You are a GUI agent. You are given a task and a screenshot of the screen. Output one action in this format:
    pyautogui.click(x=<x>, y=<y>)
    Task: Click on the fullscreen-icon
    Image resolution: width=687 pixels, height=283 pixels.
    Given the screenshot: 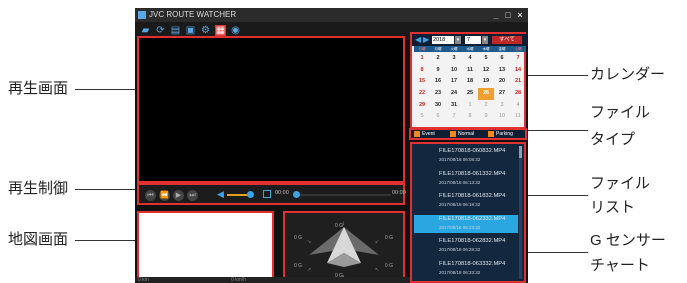 What is the action you would take?
    pyautogui.click(x=267, y=194)
    